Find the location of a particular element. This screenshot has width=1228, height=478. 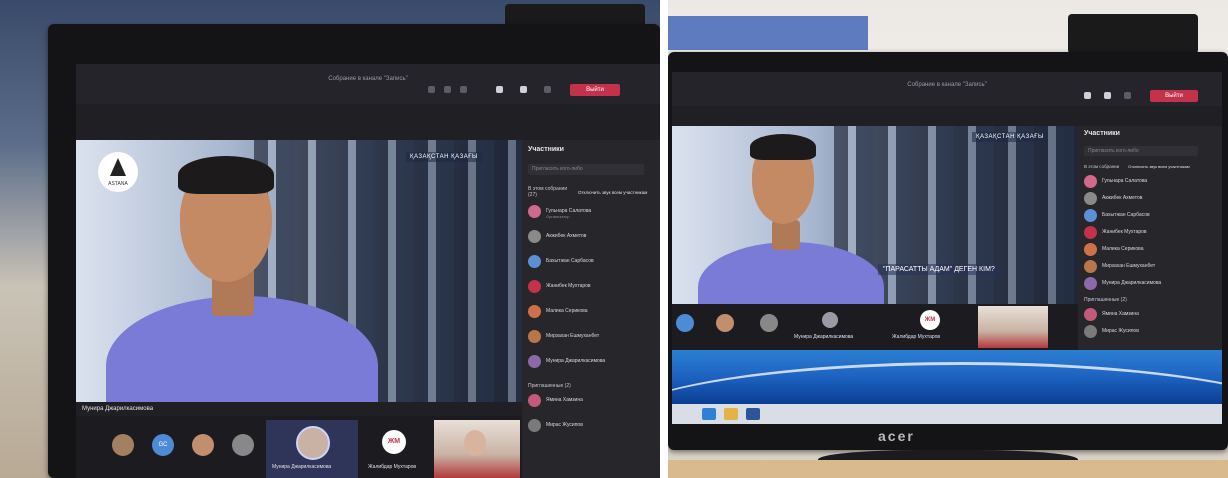

participant-name: Мирзахан Ешмуханбет is located at coordinates (573, 336).